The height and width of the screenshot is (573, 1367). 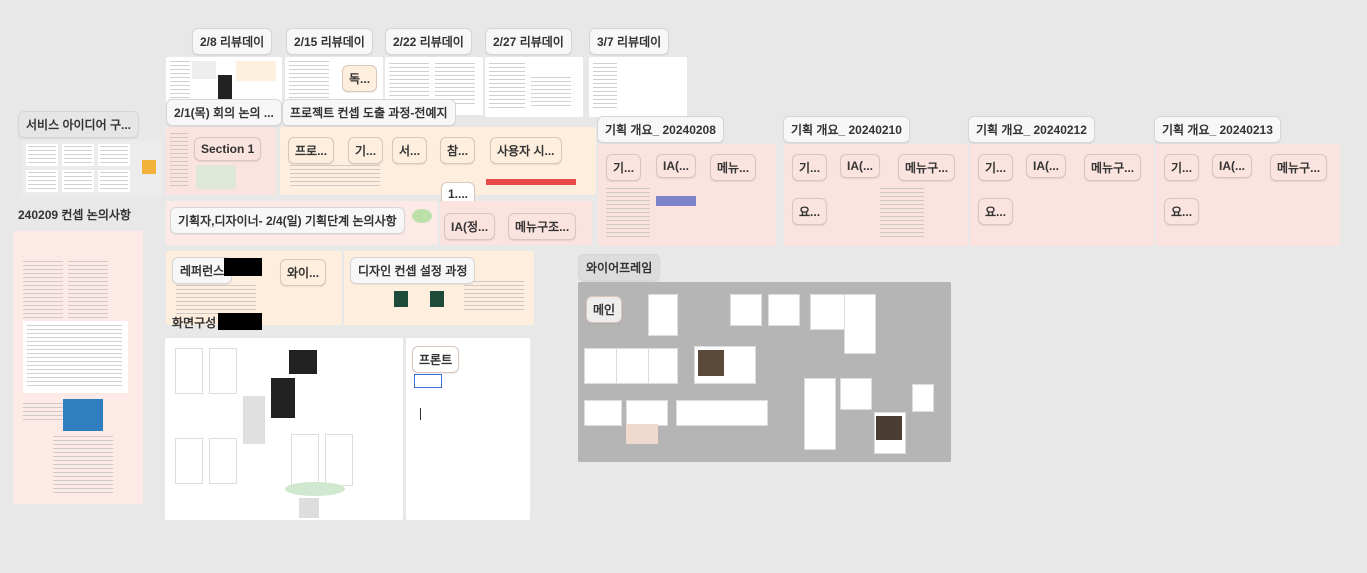 What do you see at coordinates (232, 41) in the screenshot?
I see `review-label-0208: 2/8 리뷰데이` at bounding box center [232, 41].